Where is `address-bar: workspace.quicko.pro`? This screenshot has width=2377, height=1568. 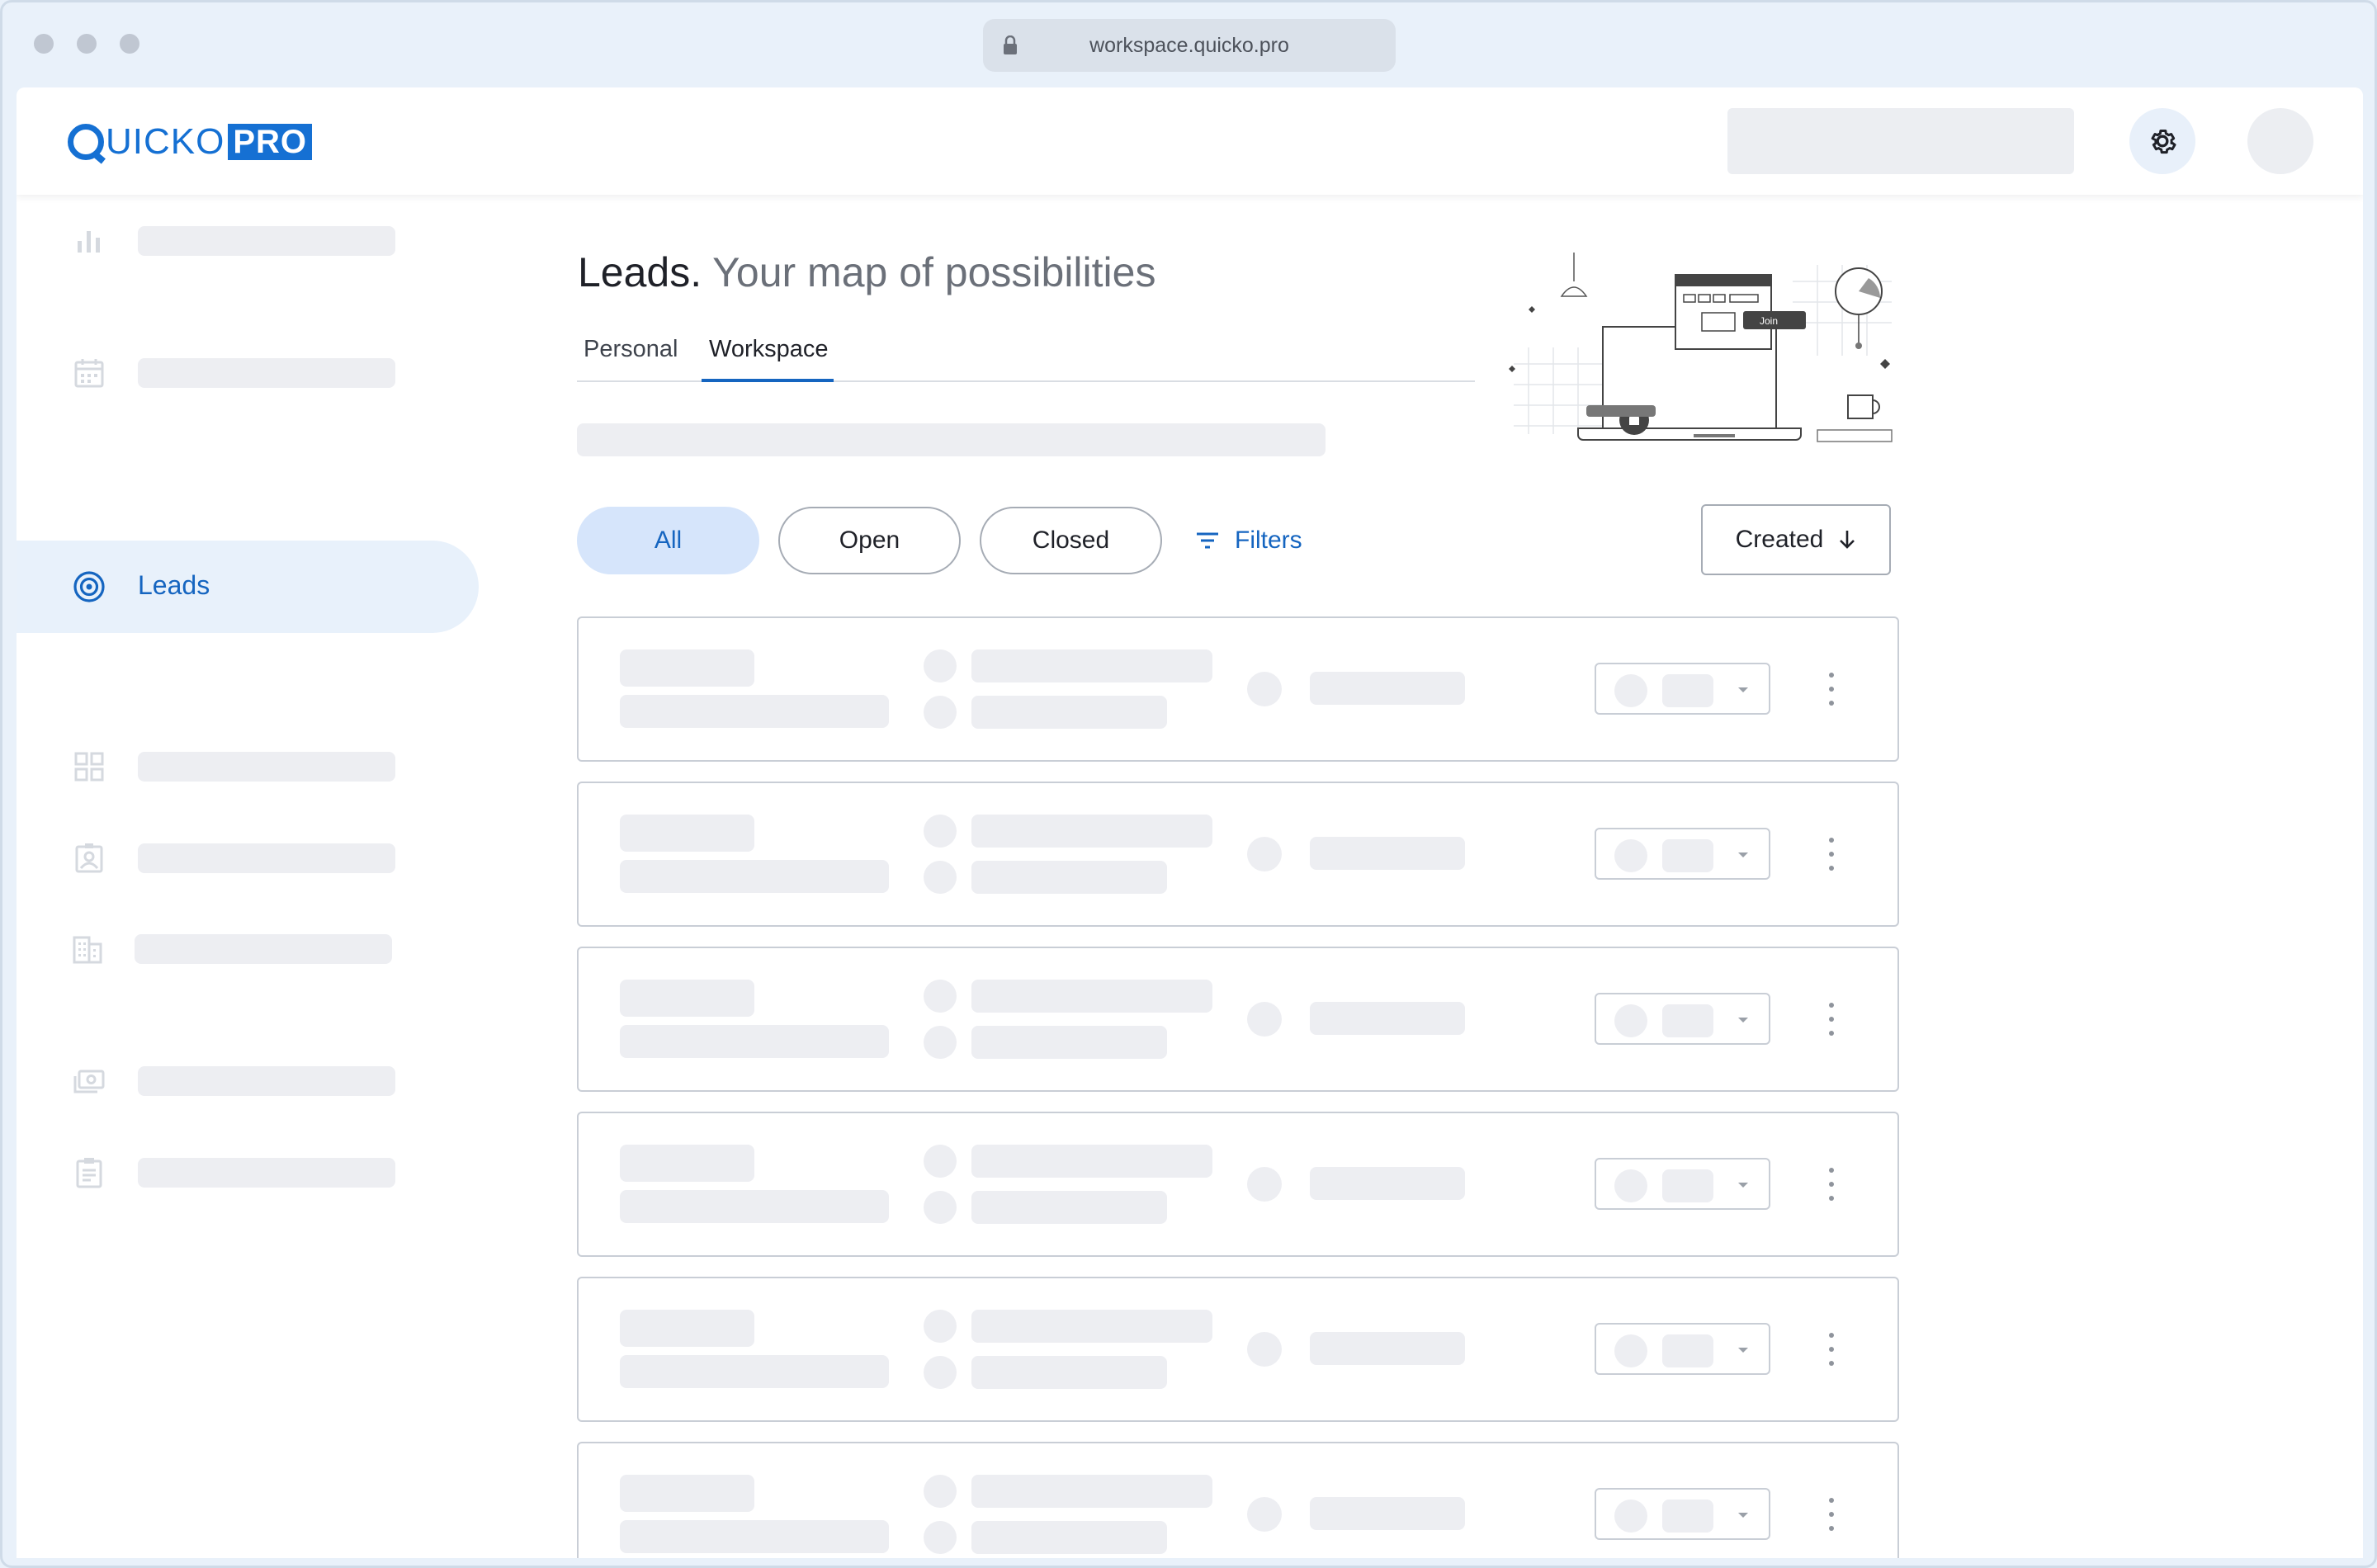 address-bar: workspace.quicko.pro is located at coordinates (1189, 45).